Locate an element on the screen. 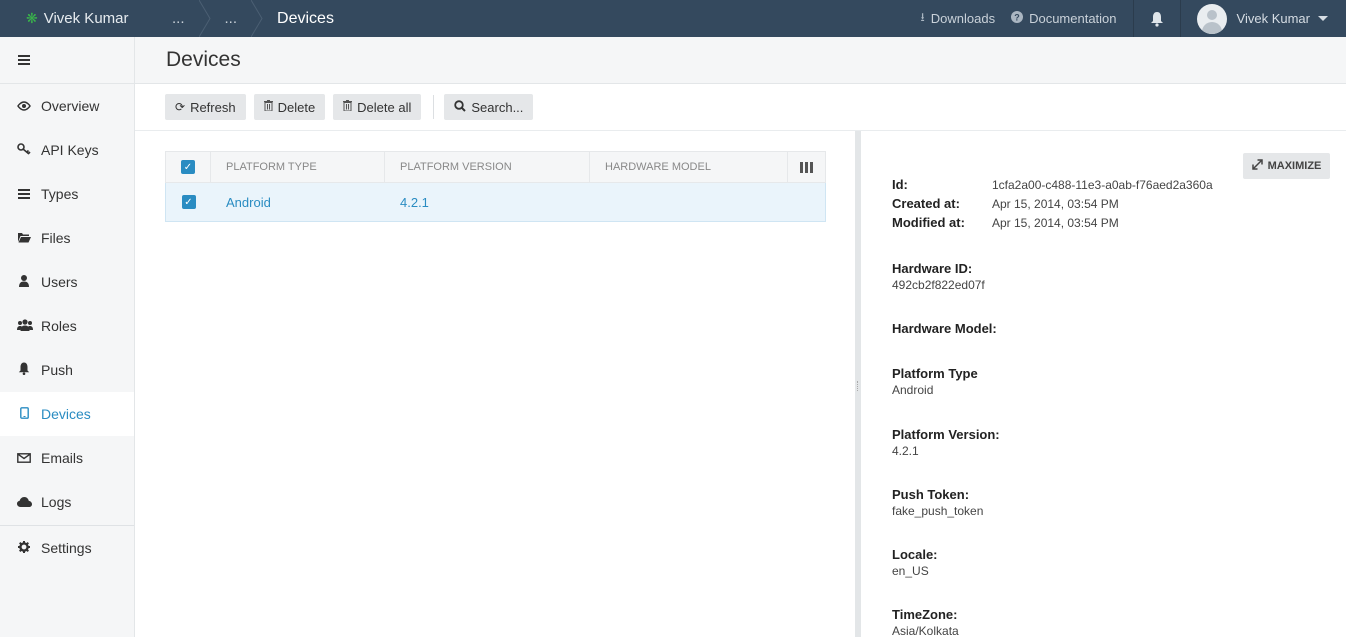  column-header-label: HARDWARE MODEL is located at coordinates (658, 167).